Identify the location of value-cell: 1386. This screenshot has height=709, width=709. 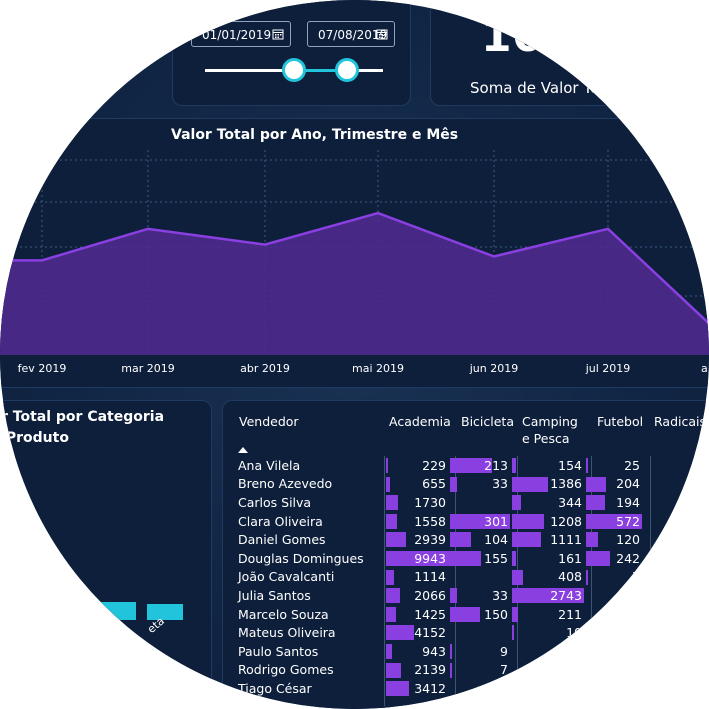
(549, 484).